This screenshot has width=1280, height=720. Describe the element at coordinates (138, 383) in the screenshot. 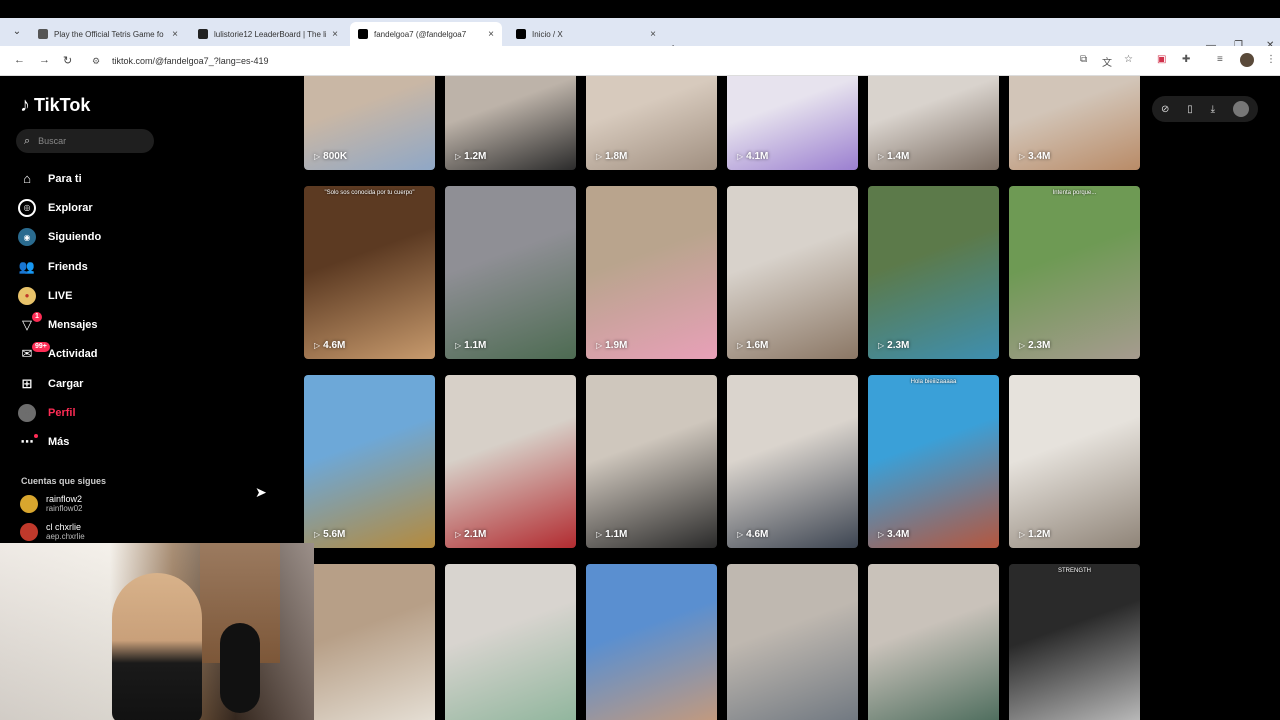

I see `sidebar-item-cargar: ⊞ Cargar` at that location.